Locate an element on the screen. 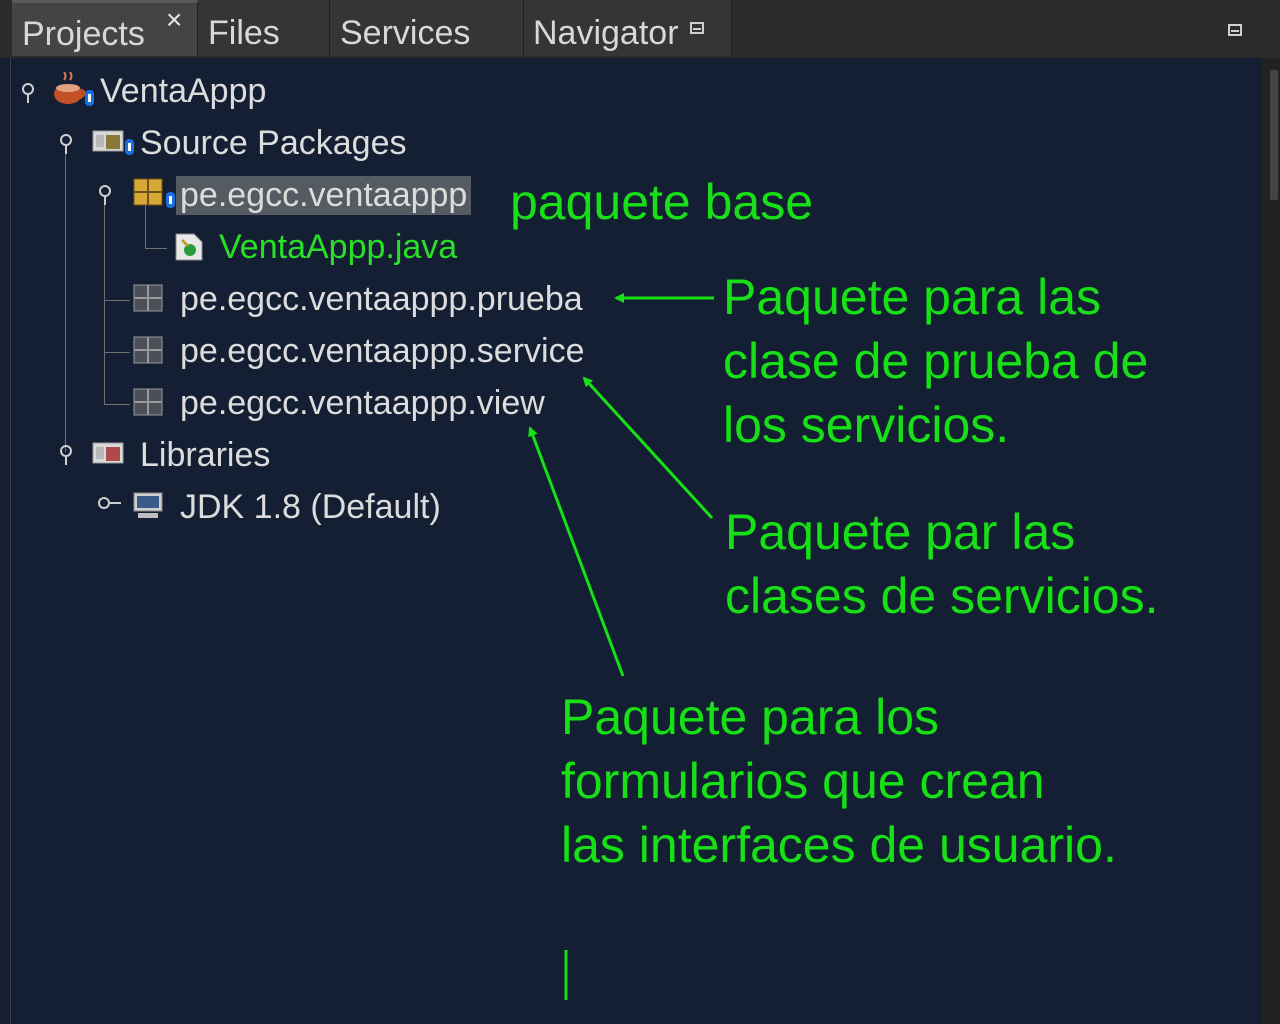  arrow-to-view is located at coordinates (576, 551).